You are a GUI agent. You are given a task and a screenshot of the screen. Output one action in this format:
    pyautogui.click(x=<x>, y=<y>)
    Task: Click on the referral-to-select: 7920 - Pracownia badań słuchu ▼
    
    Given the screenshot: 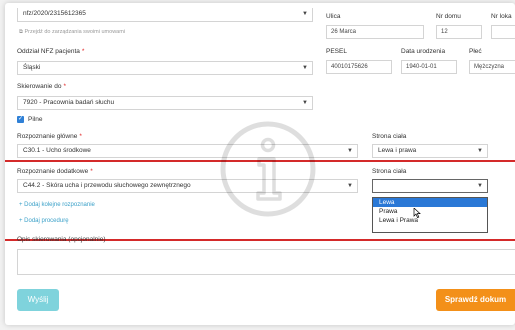 What is the action you would take?
    pyautogui.click(x=165, y=103)
    